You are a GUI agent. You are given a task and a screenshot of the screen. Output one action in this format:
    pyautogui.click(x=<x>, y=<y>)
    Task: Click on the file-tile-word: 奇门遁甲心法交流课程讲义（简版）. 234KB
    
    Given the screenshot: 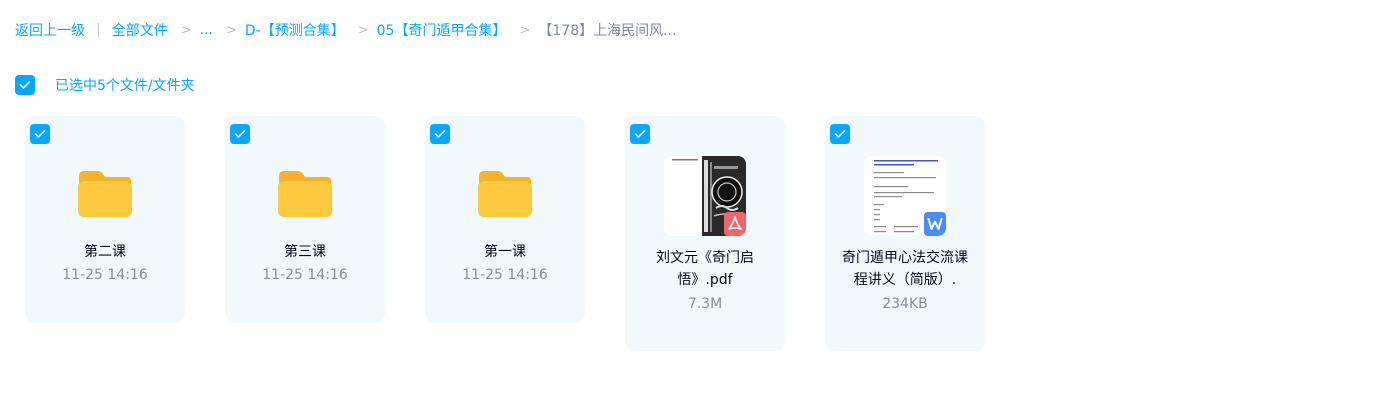 What is the action you would take?
    pyautogui.click(x=905, y=233)
    